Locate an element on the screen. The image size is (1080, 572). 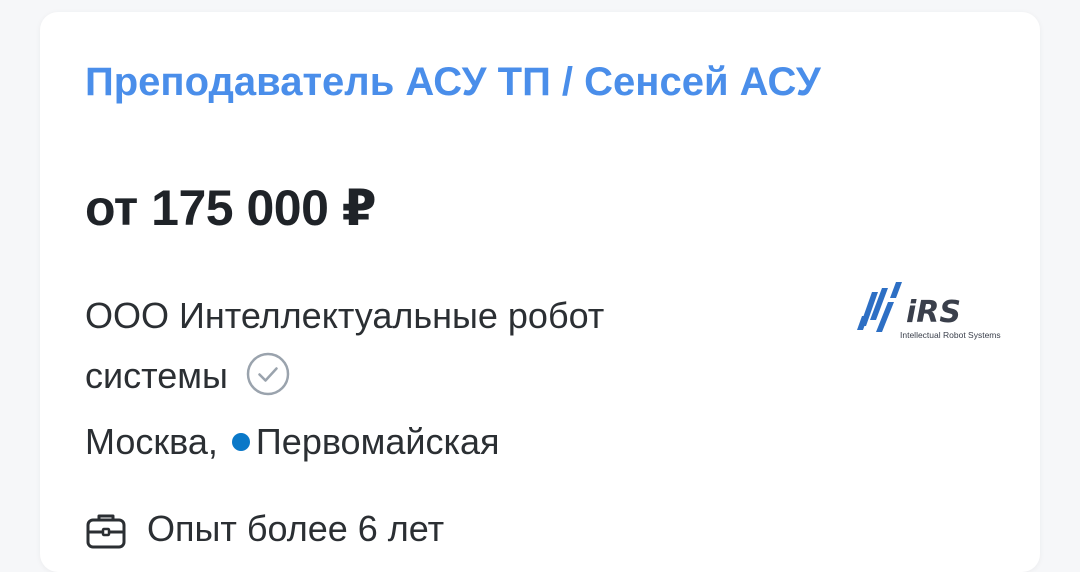
logo-wordmark: iRS is located at coordinates (933, 312).